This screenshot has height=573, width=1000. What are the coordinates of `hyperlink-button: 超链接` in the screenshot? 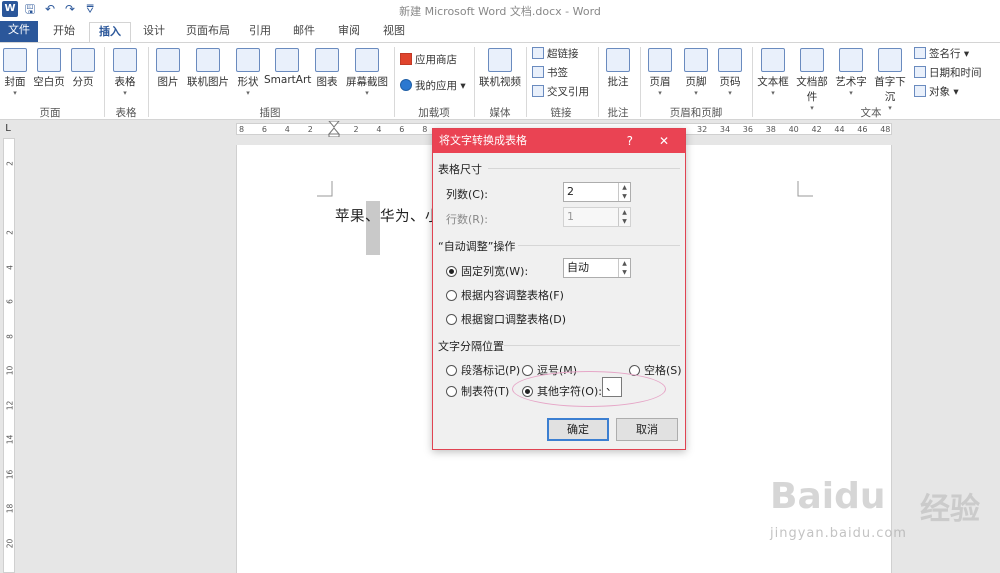 It's located at (555, 54).